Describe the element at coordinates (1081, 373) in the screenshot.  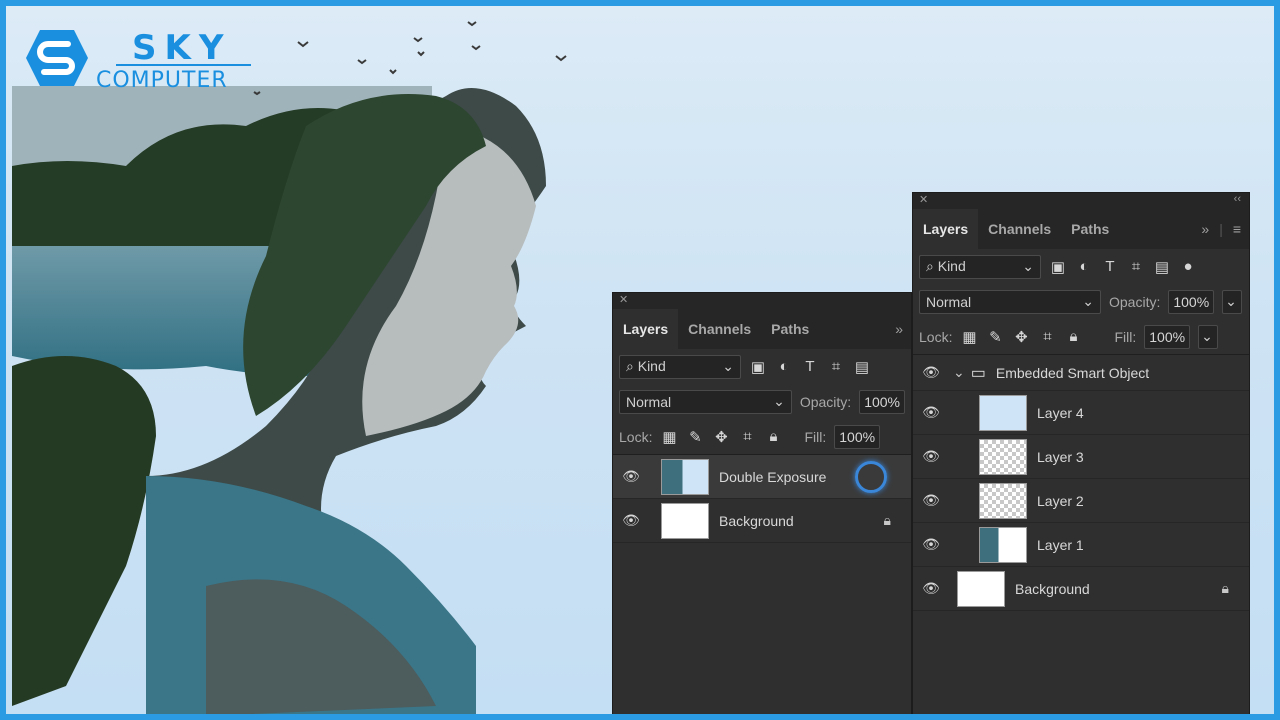
I see `layer-group-row: 👁︎ ⌄ ▭ Embedded Smart Object` at that location.